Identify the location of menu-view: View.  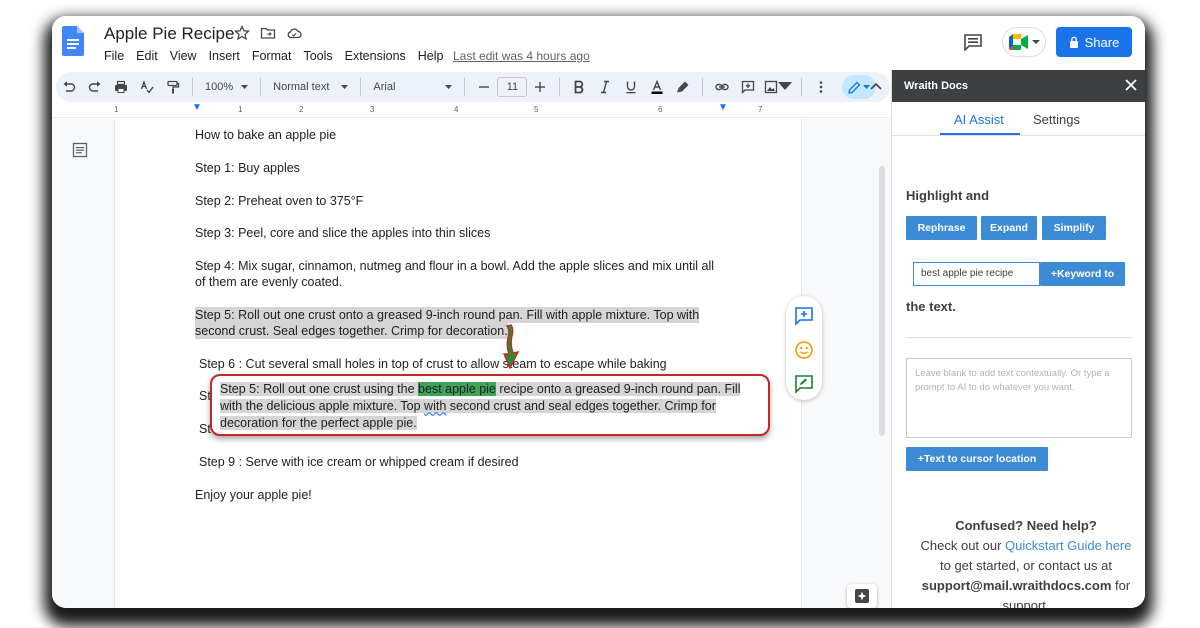
(183, 56).